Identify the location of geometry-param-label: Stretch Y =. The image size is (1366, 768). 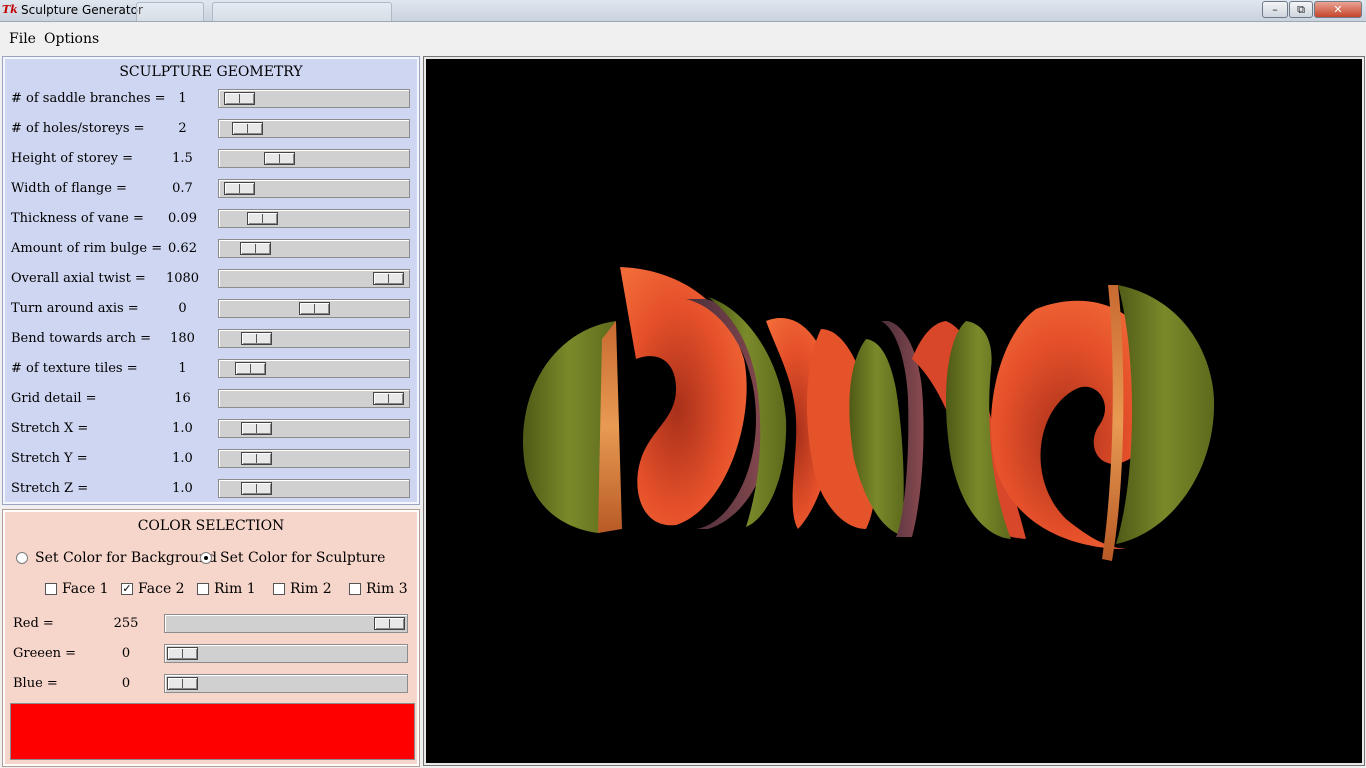
(49, 458).